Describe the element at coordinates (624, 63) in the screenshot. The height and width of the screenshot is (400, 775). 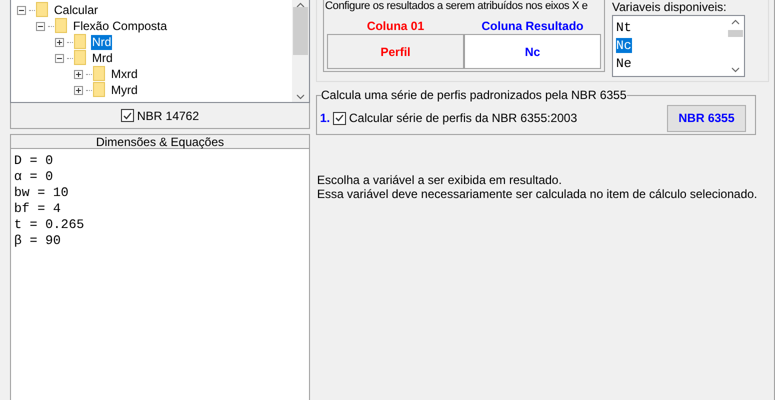
I see `list-item: Ne` at that location.